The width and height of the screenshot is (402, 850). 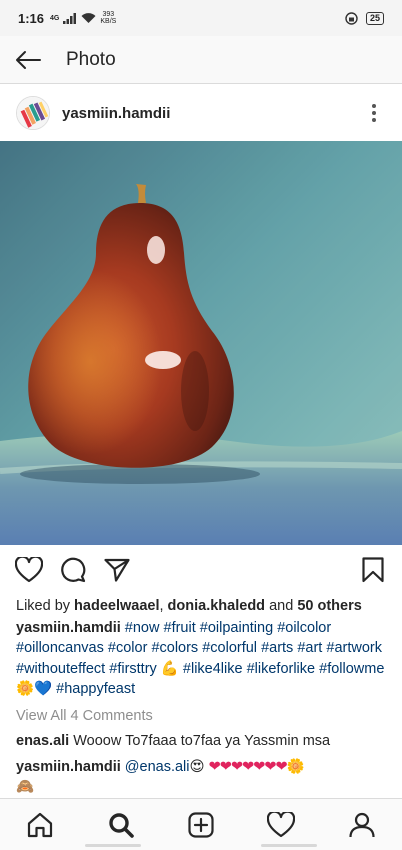 I want to click on post-header: yasmiin.hamdii, so click(x=201, y=113).